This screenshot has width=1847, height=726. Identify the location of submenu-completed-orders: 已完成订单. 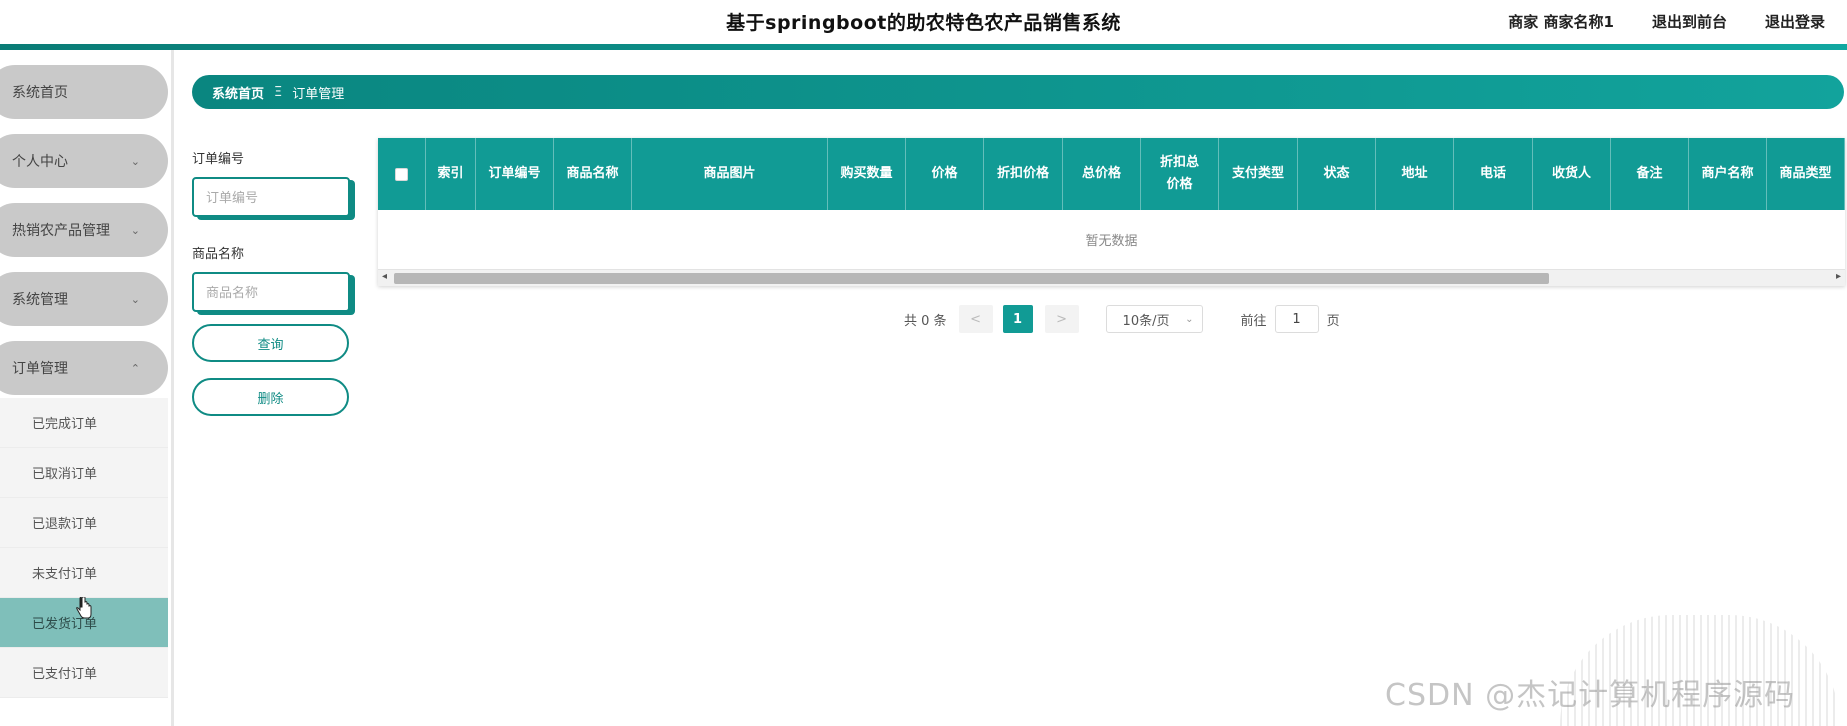
(84, 423).